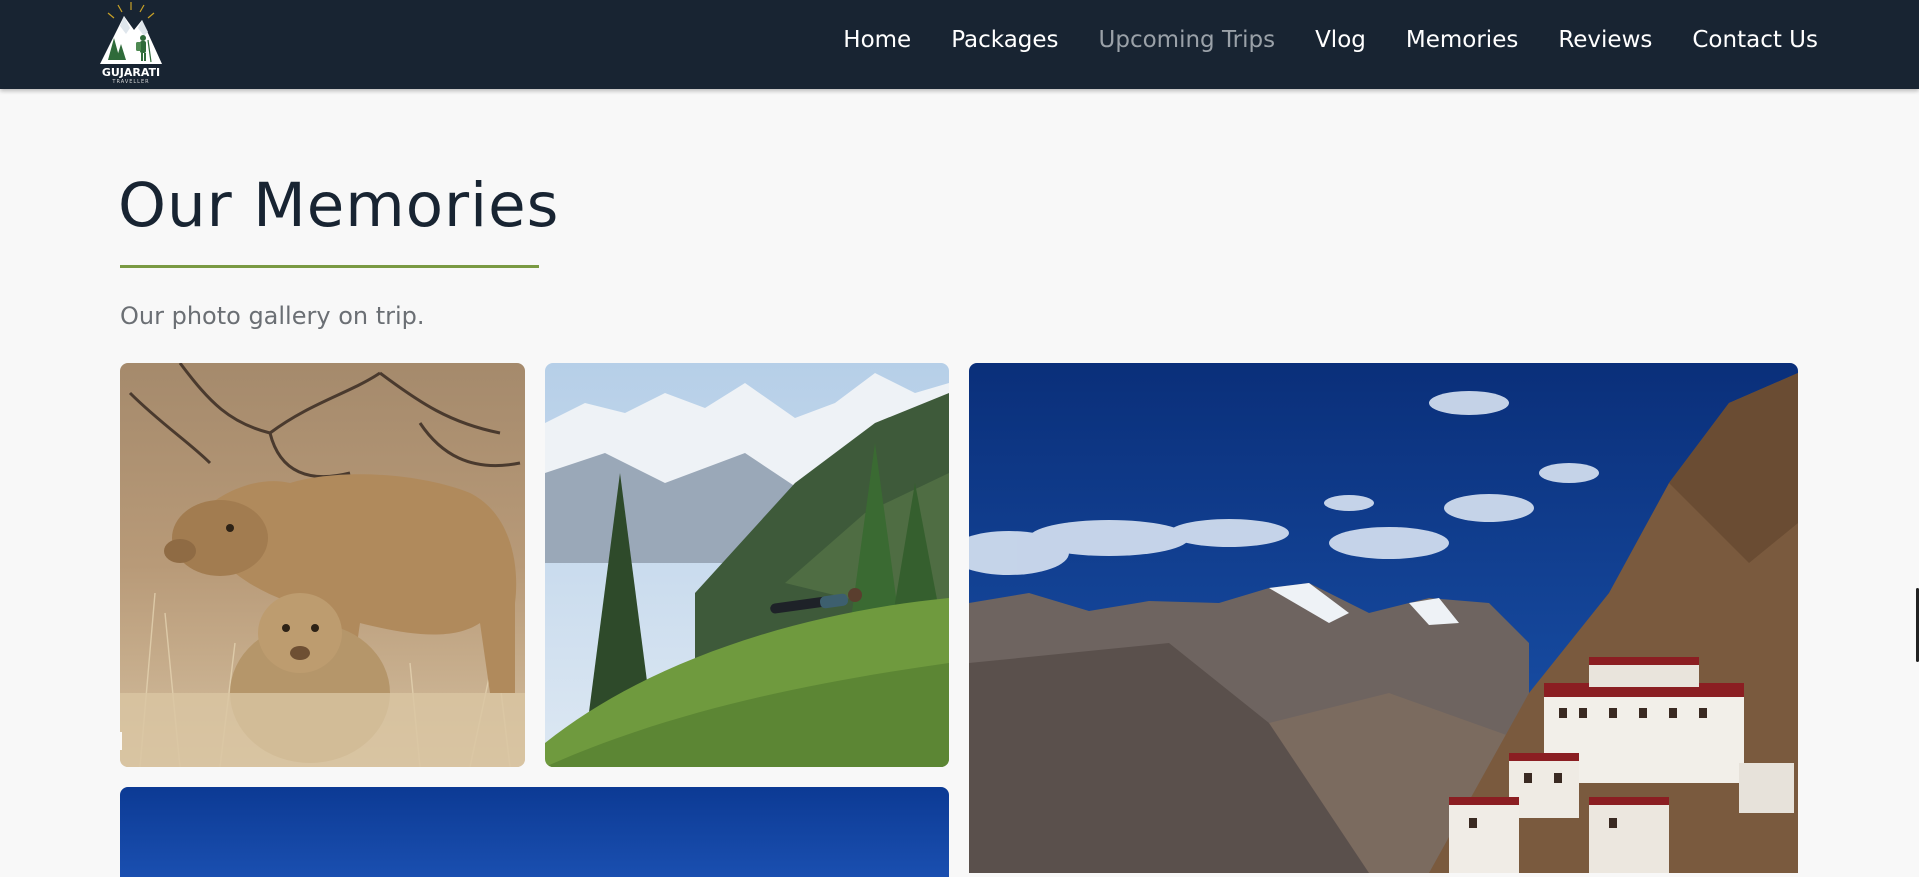 This screenshot has height=877, width=1919. Describe the element at coordinates (272, 316) in the screenshot. I see `section-subtitle: Our photo gallery on trip.` at that location.